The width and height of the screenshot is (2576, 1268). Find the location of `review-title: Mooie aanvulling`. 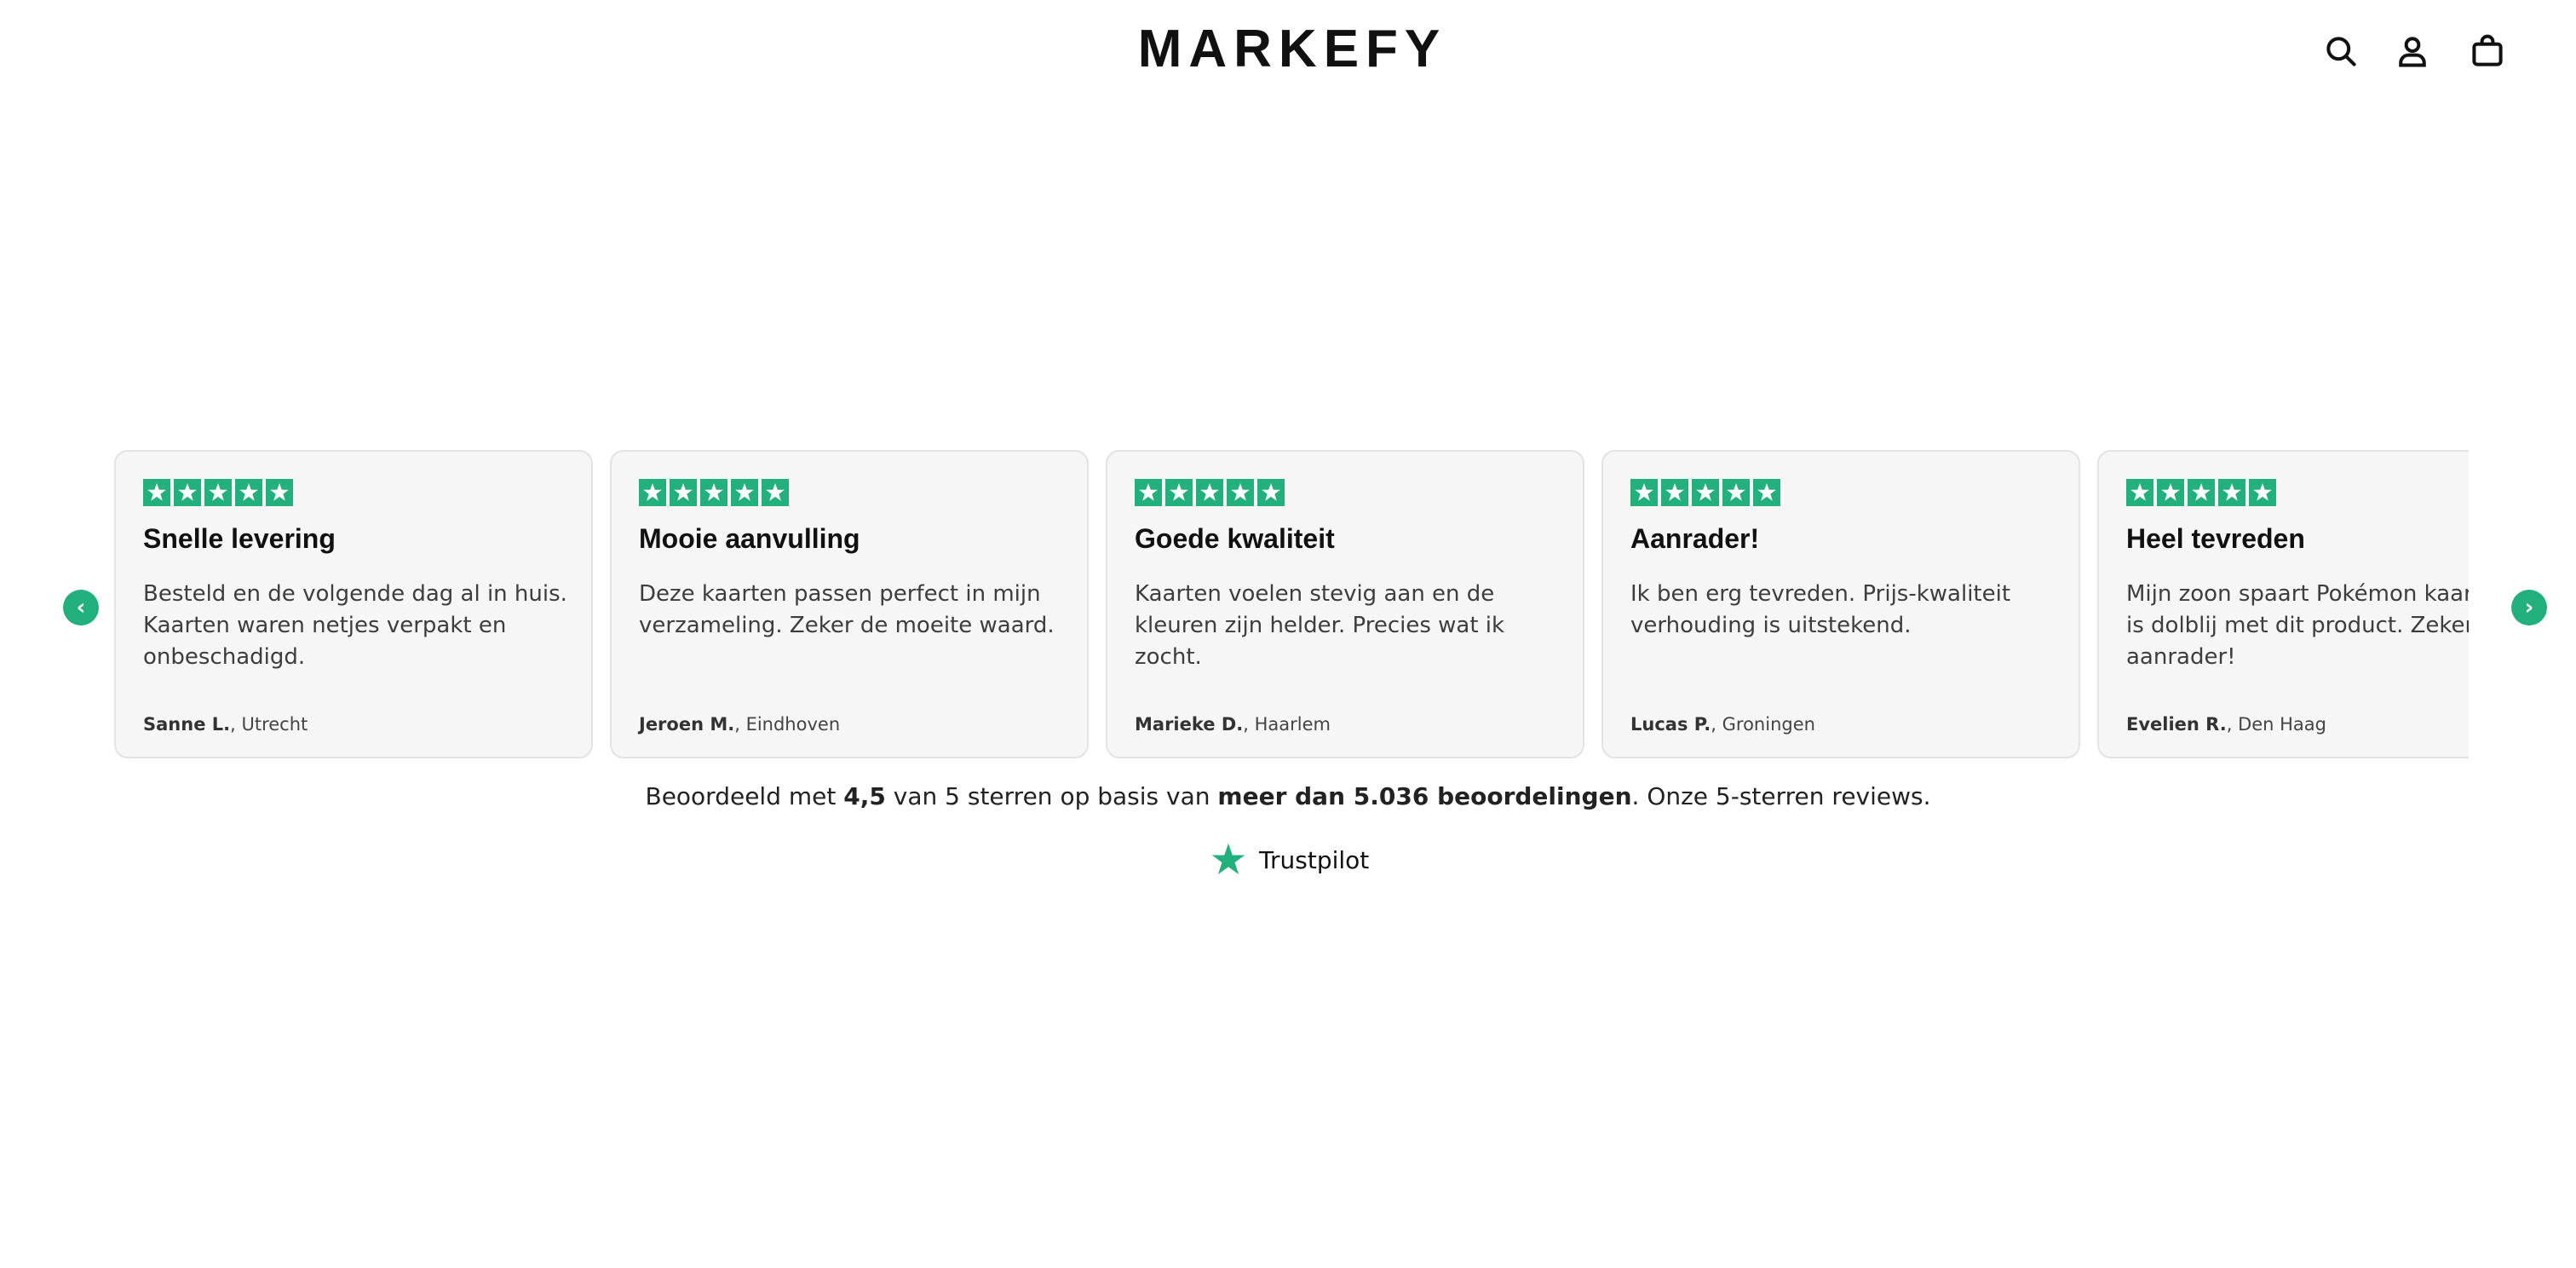

review-title: Mooie aanvulling is located at coordinates (750, 538).